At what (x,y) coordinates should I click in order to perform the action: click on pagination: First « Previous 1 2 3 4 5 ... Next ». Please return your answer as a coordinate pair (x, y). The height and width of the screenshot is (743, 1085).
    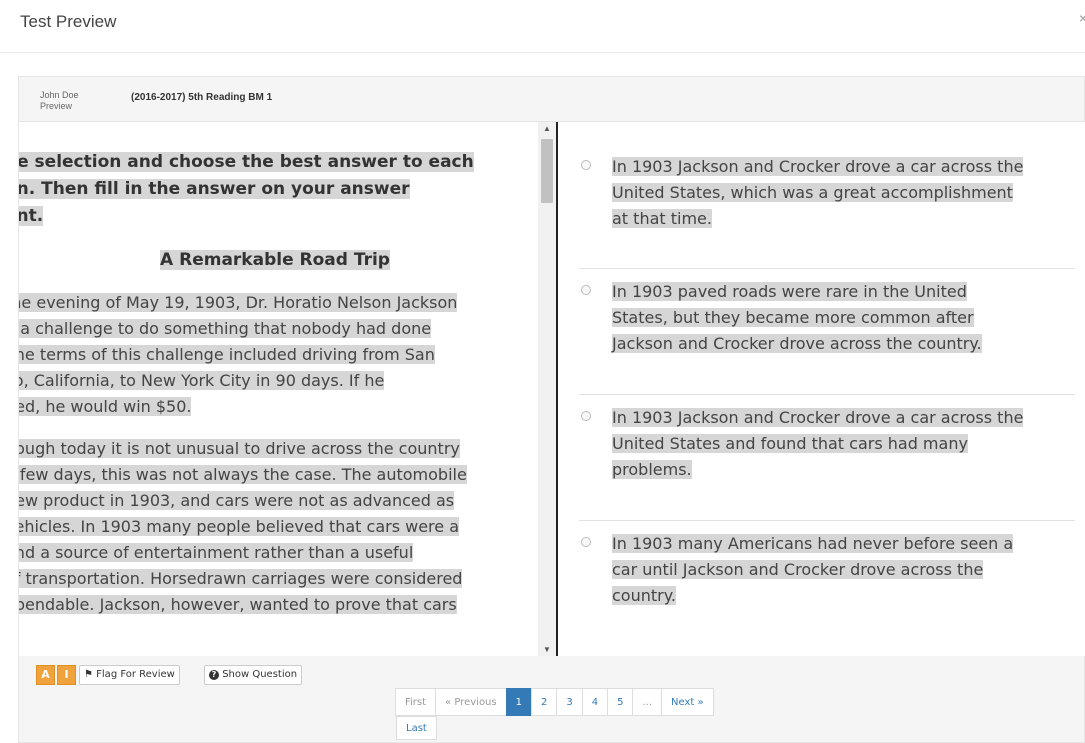
    Looking at the image, I should click on (554, 702).